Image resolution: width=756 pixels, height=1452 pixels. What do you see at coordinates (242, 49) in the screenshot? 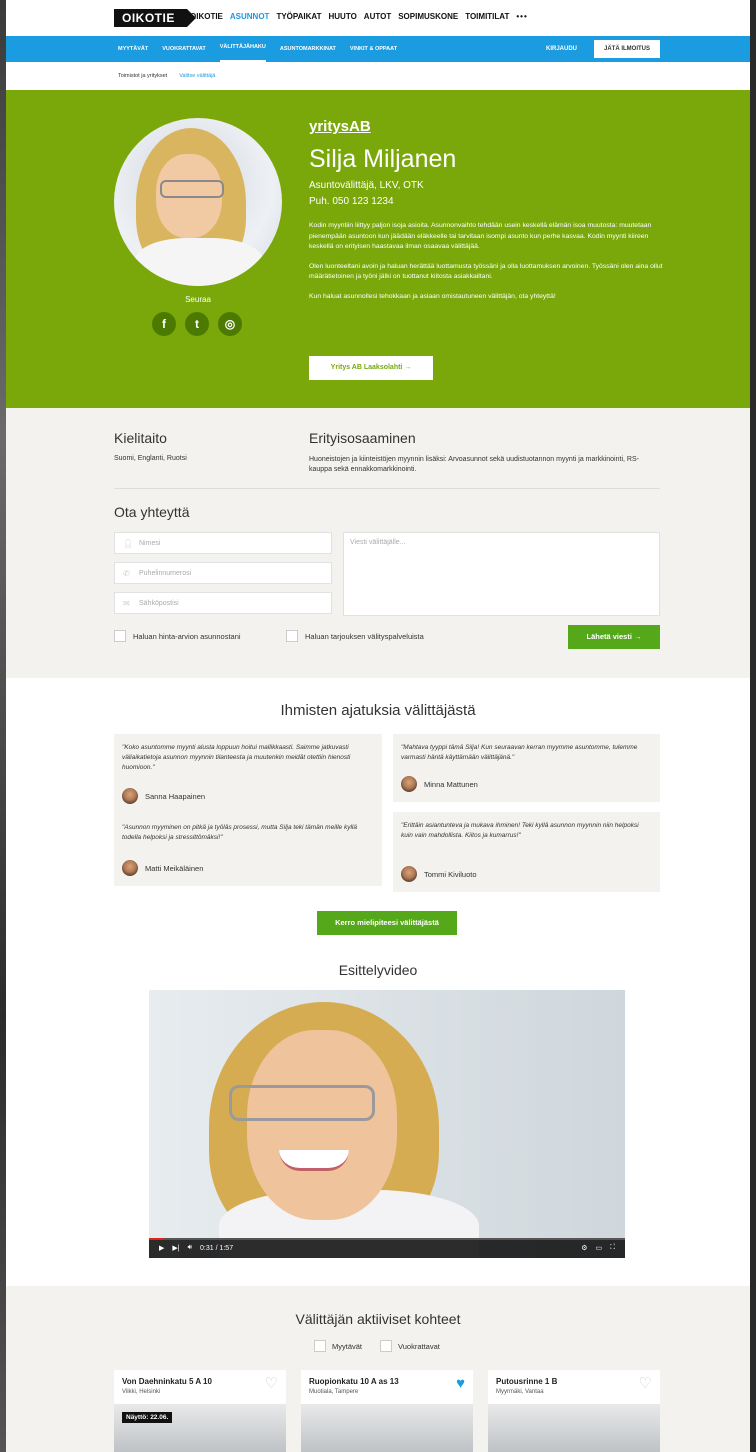
I see `tab-valittajahaku: VÄLITTÄJÄHAKU` at bounding box center [242, 49].